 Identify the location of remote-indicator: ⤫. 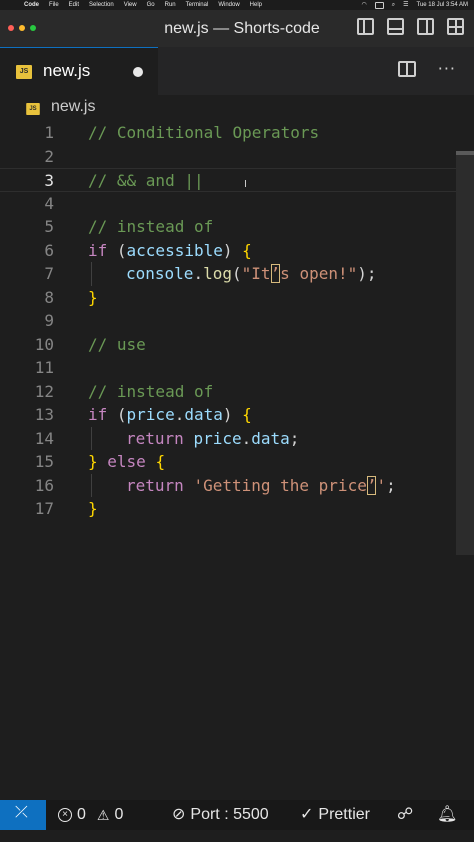
(23, 815).